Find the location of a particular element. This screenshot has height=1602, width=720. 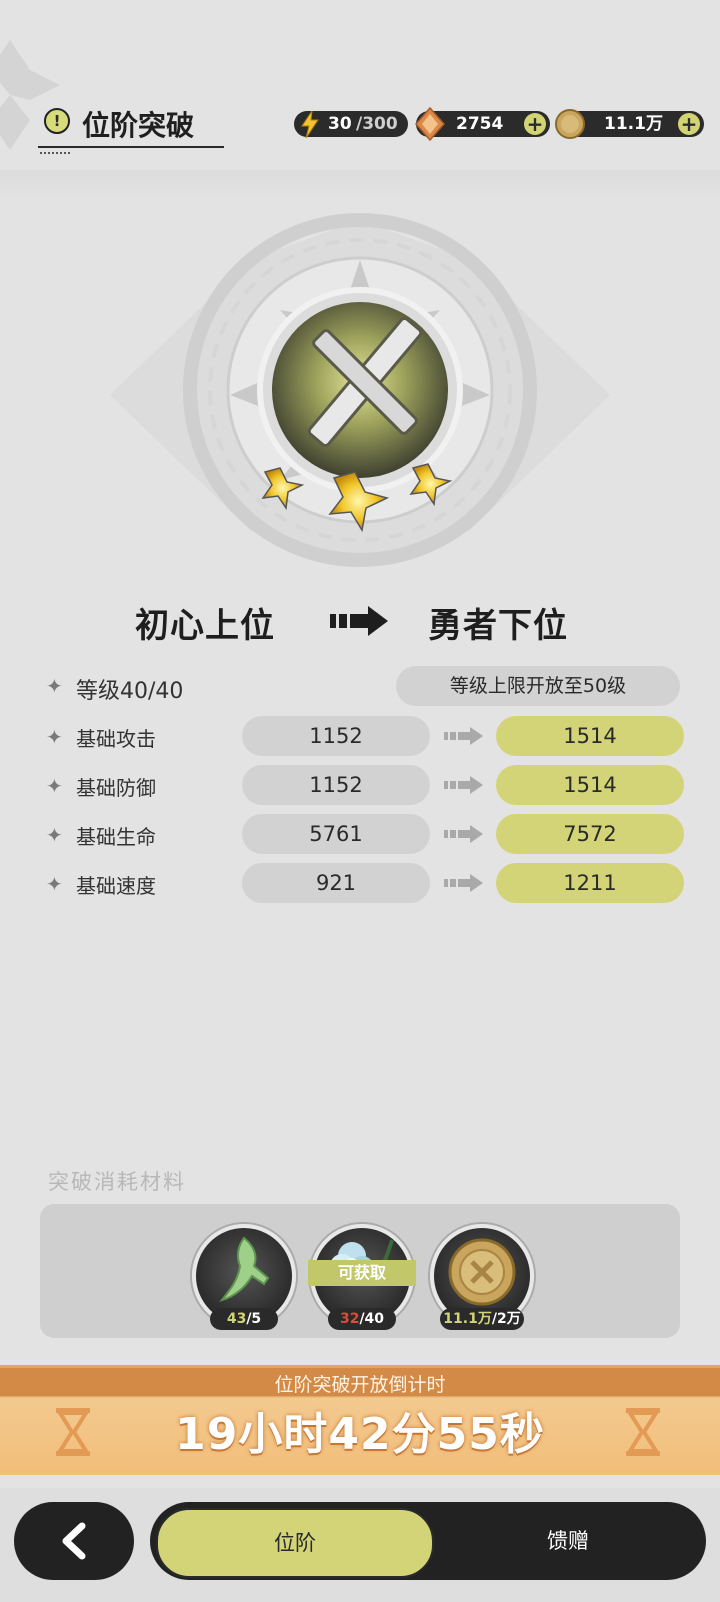

materials-title: 突破消耗材料 is located at coordinates (117, 1182).